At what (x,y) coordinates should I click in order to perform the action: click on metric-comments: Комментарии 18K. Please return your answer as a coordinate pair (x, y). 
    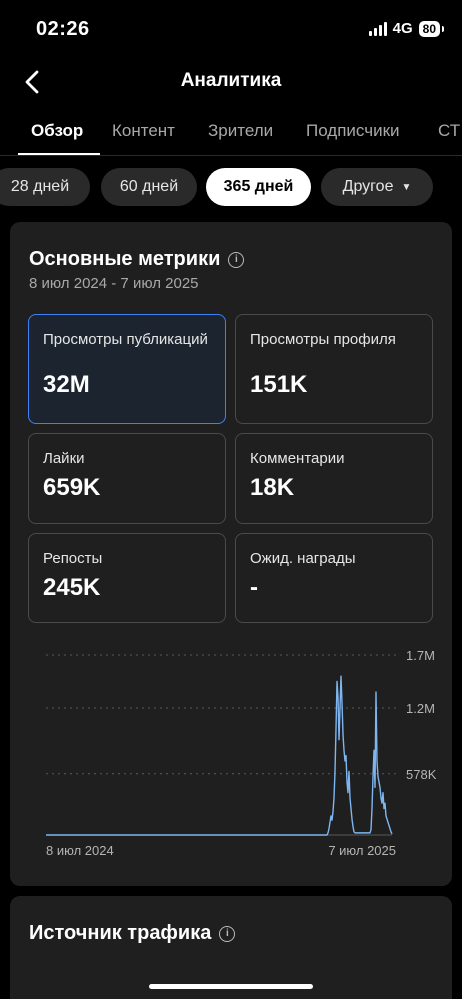
    Looking at the image, I should click on (334, 478).